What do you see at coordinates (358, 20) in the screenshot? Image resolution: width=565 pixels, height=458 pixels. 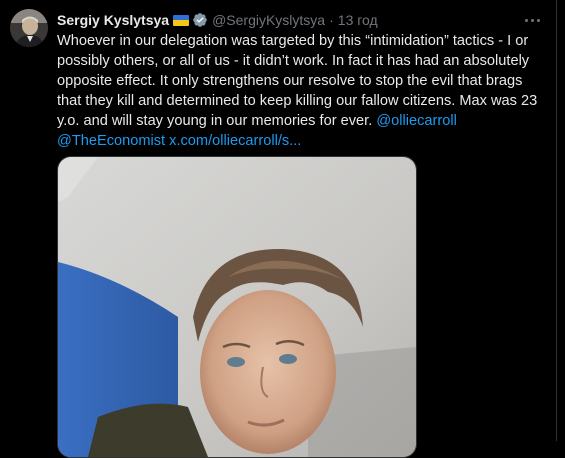 I see `timestamp: 13 год` at bounding box center [358, 20].